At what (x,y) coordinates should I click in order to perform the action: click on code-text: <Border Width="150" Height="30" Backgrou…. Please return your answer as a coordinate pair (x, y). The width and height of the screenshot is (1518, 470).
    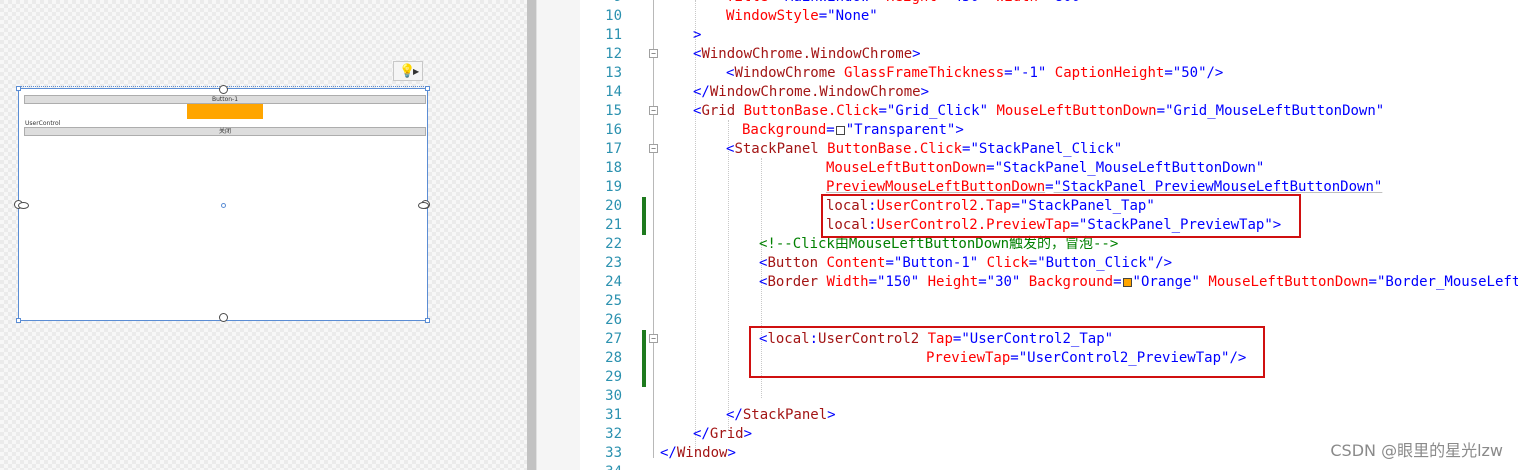
    Looking at the image, I should click on (1138, 282).